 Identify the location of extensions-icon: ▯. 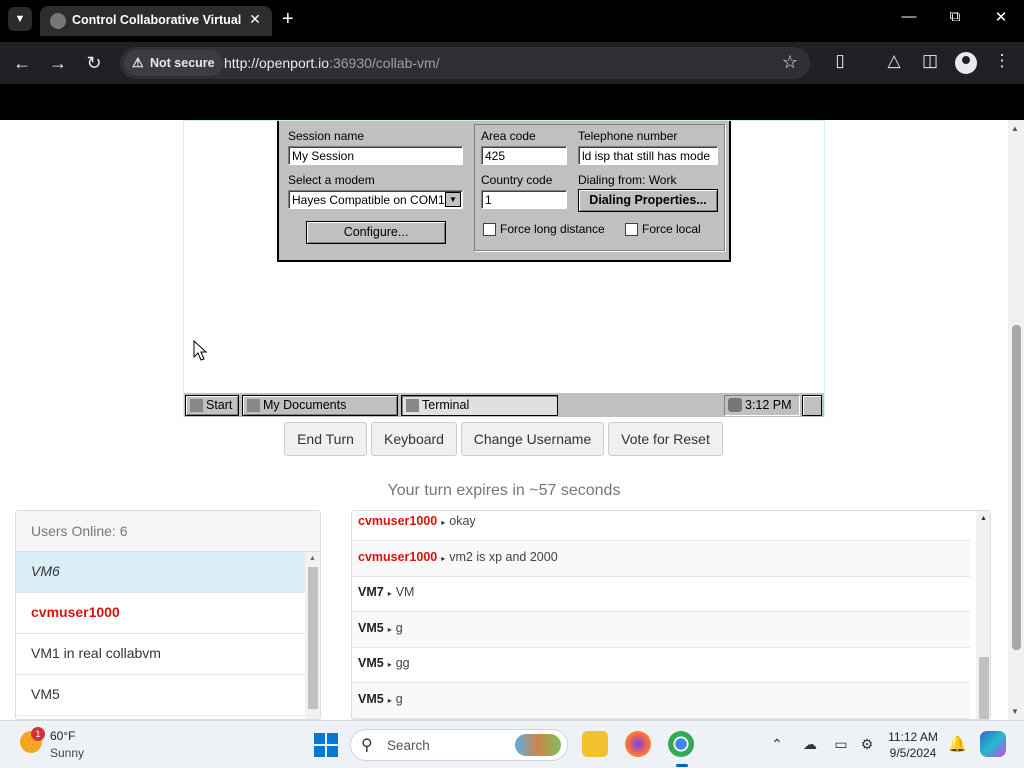
(840, 61).